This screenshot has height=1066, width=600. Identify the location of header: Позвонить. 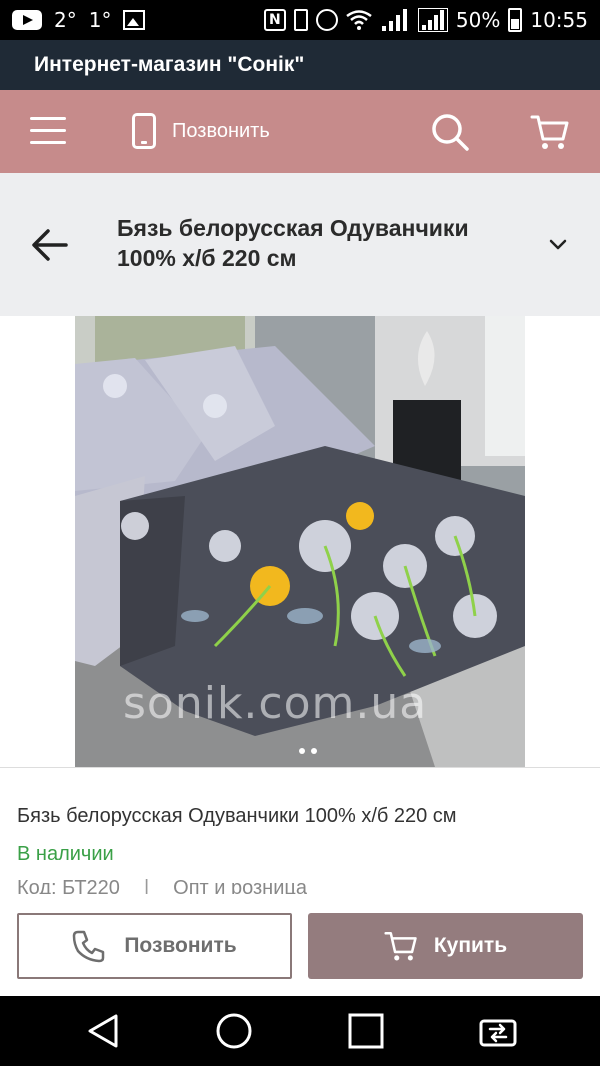
(300, 131).